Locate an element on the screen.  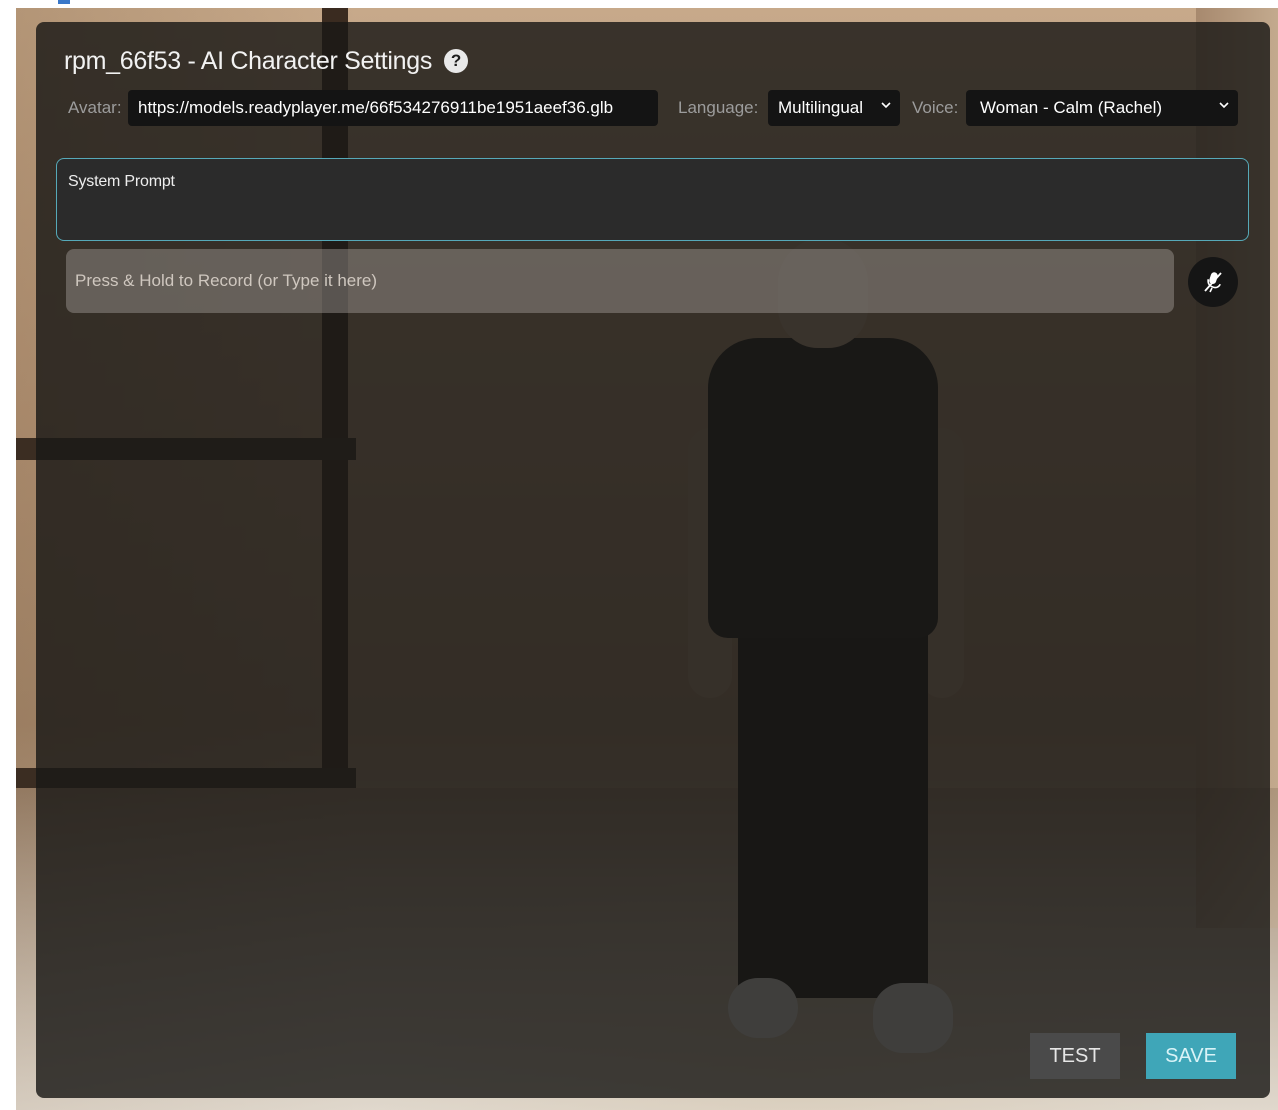
voice-select-value: Woman - Calm (Rachel) is located at coordinates (1071, 107).